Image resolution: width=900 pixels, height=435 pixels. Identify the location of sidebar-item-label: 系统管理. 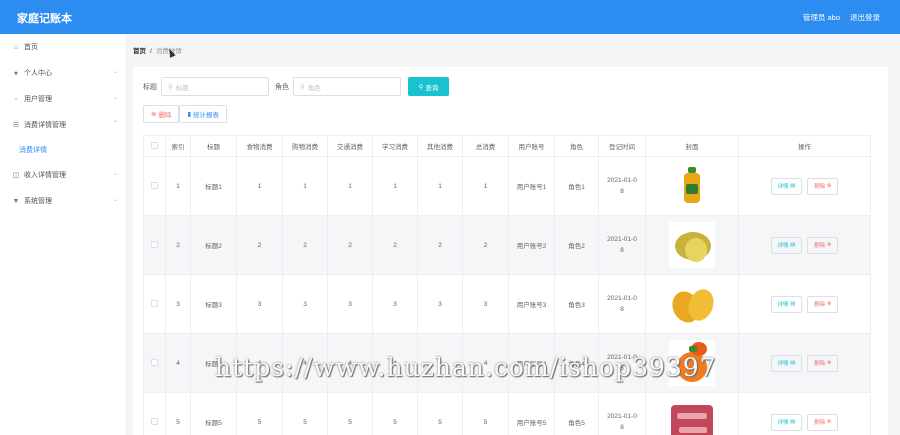
(38, 201).